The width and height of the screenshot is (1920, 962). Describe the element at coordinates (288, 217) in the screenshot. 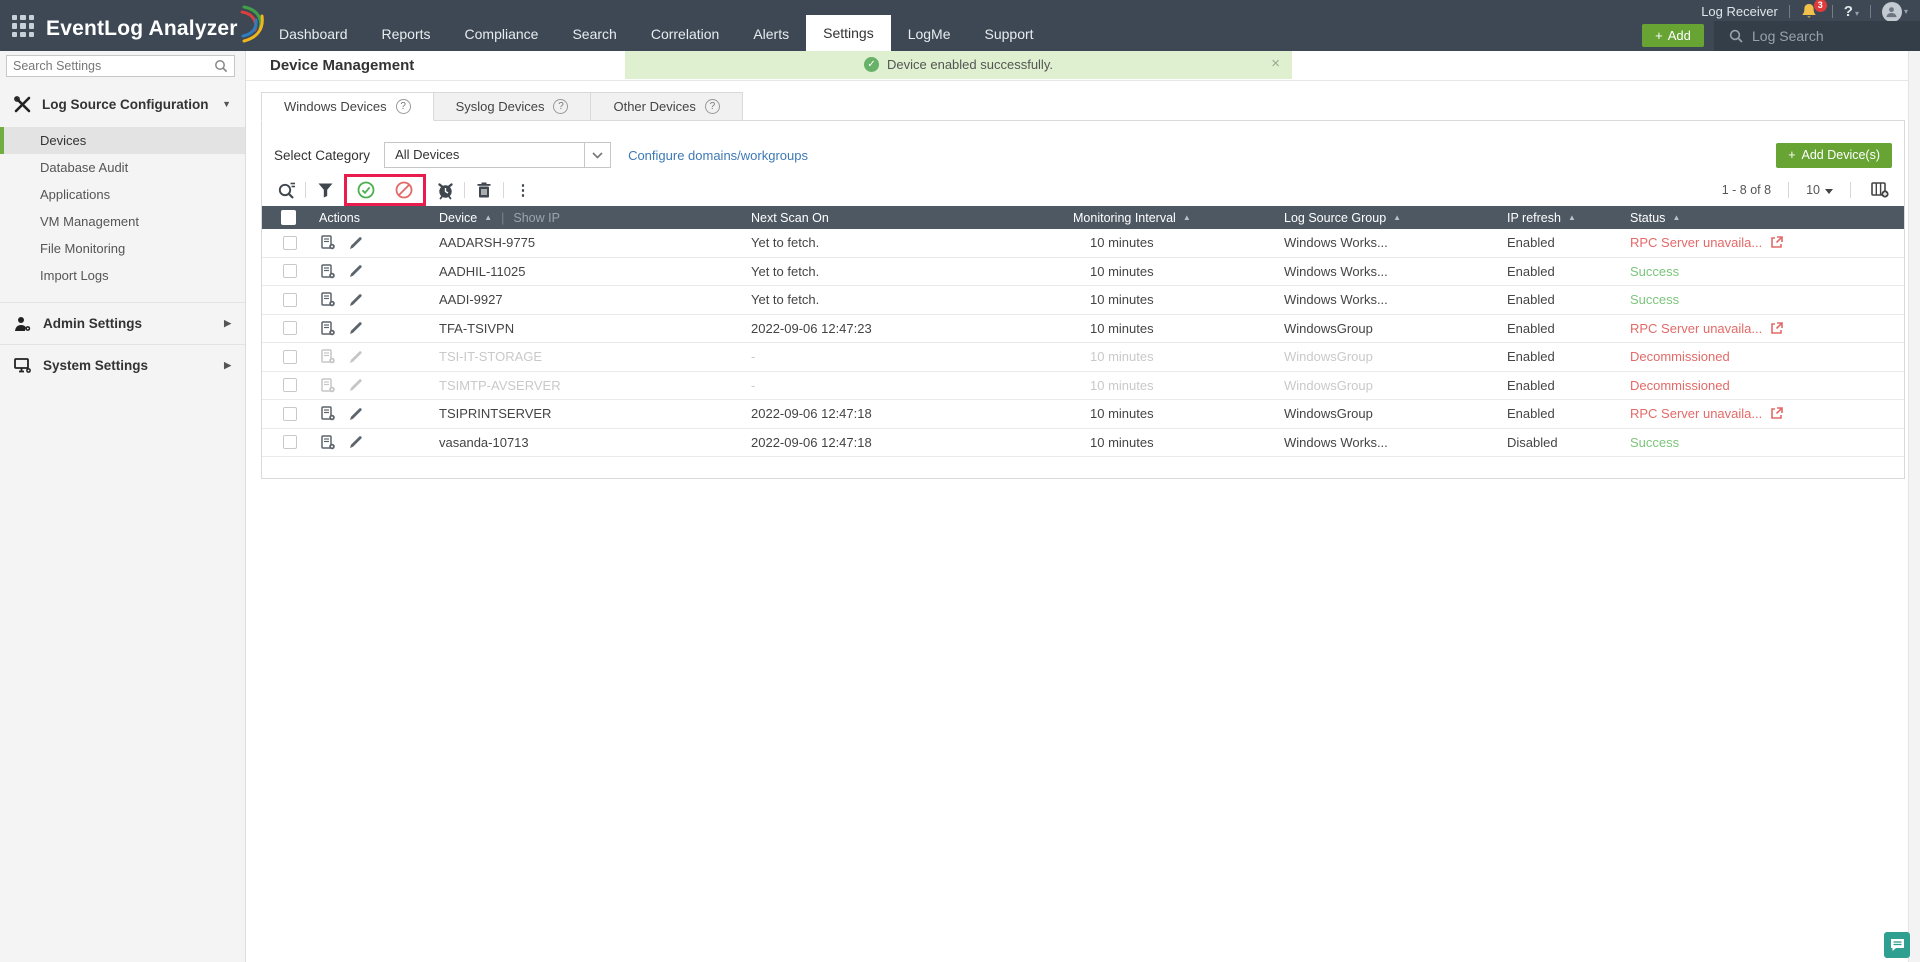

I see `select-all-checkbox` at that location.